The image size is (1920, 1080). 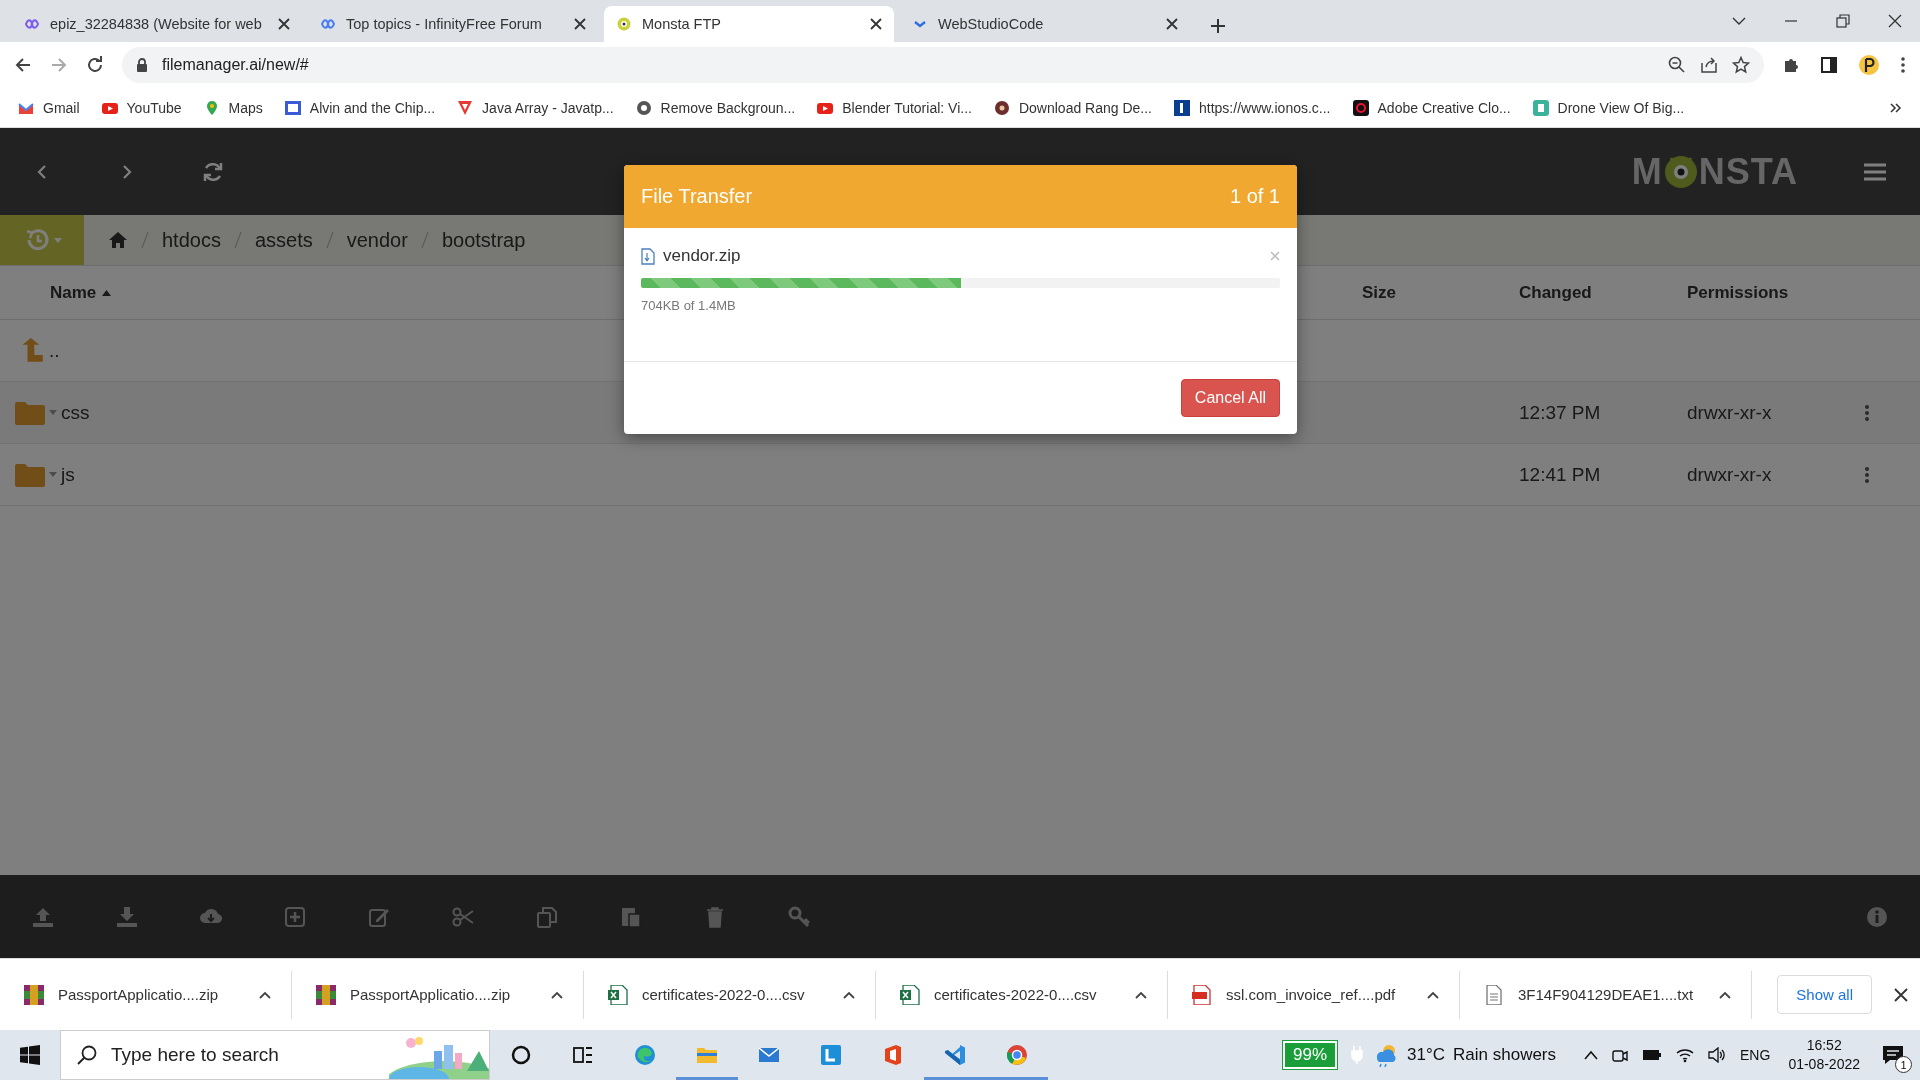 What do you see at coordinates (49, 107) in the screenshot?
I see `bookmark: Gmail` at bounding box center [49, 107].